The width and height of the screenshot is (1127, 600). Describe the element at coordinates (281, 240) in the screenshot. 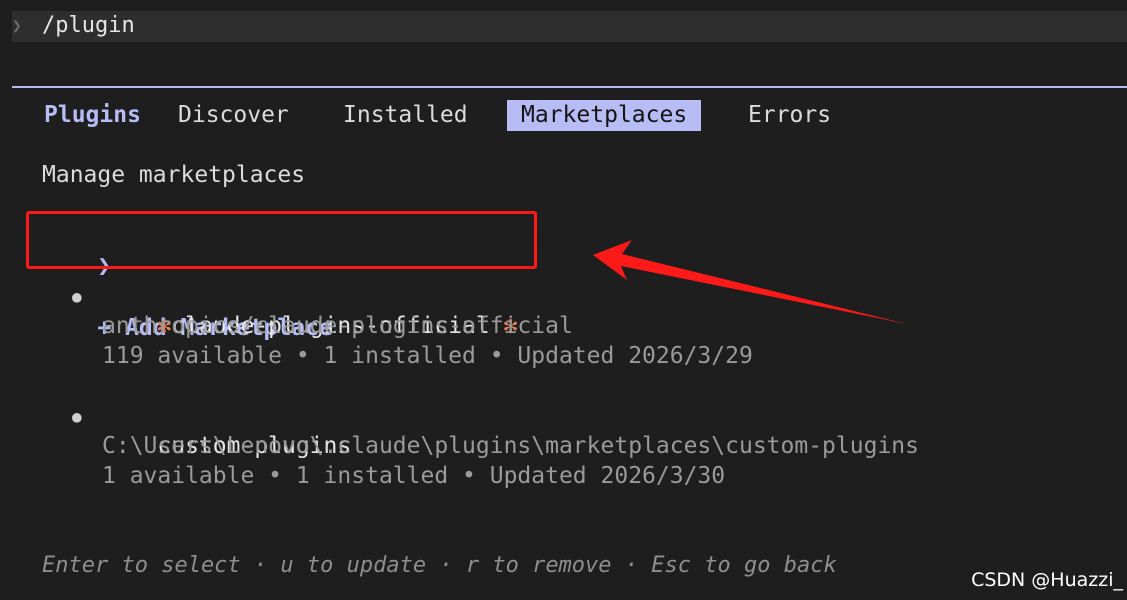

I see `annotation-highlight-box` at that location.